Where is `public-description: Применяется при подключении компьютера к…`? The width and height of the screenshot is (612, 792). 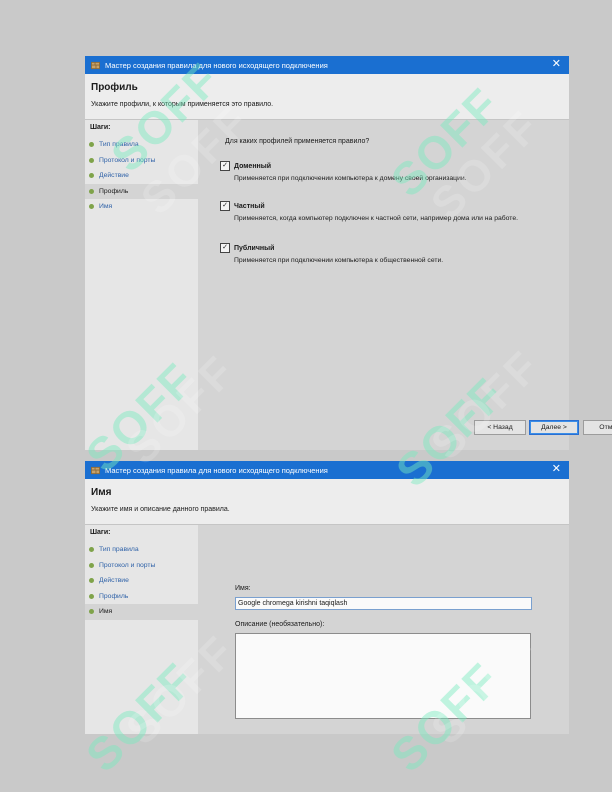 public-description: Применяется при подключении компьютера к… is located at coordinates (339, 260).